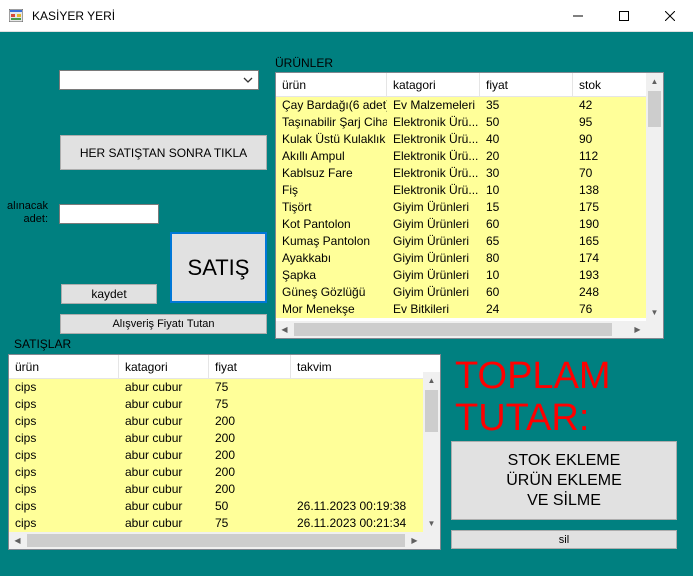 This screenshot has height=576, width=693. I want to click on table-cell: Tişört, so click(331, 207).